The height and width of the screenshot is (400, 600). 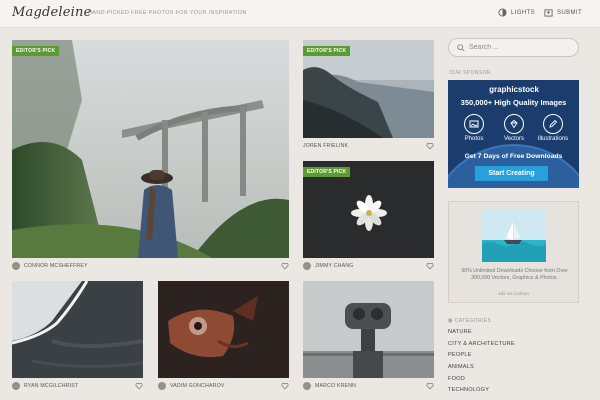 What do you see at coordinates (513, 382) in the screenshot?
I see `category-link: FOOD` at bounding box center [513, 382].